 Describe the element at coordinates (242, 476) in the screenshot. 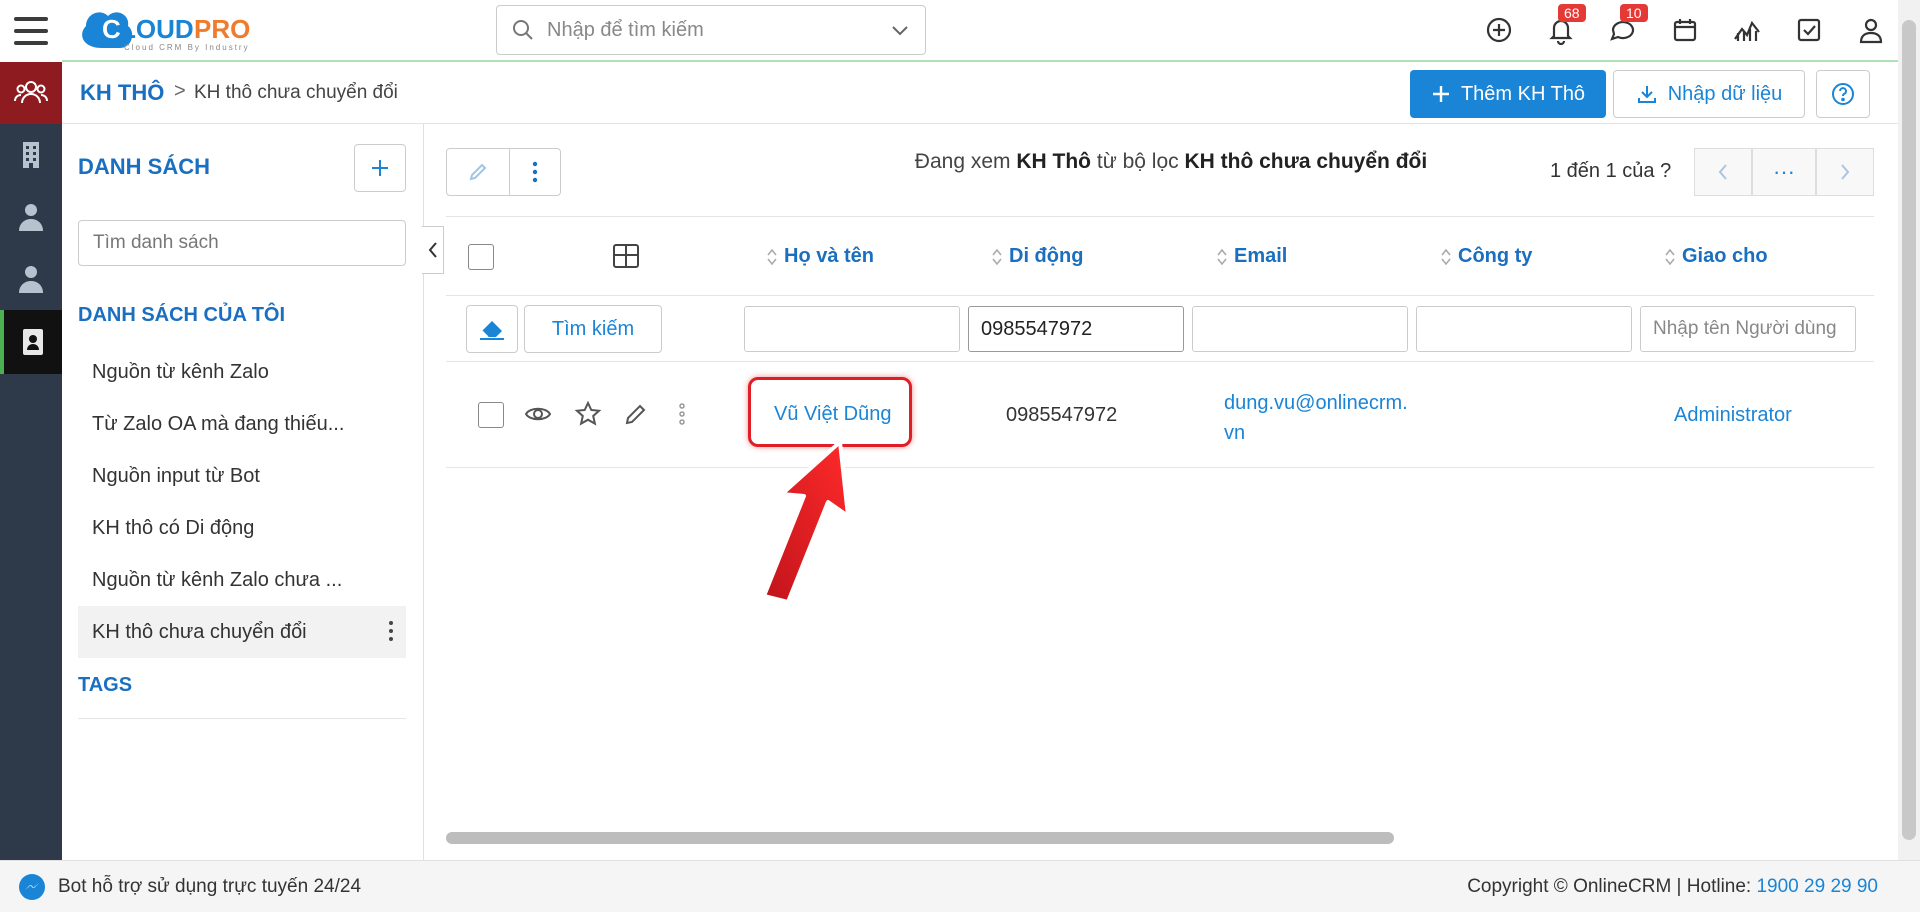

I see `sidebar-list-item: Nguồn input từ Bot` at that location.